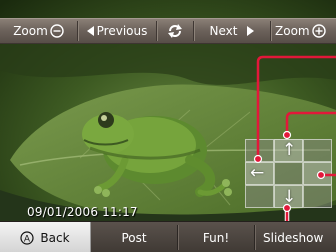 The image size is (336, 252). What do you see at coordinates (55, 237) in the screenshot?
I see `back-label: Back` at bounding box center [55, 237].